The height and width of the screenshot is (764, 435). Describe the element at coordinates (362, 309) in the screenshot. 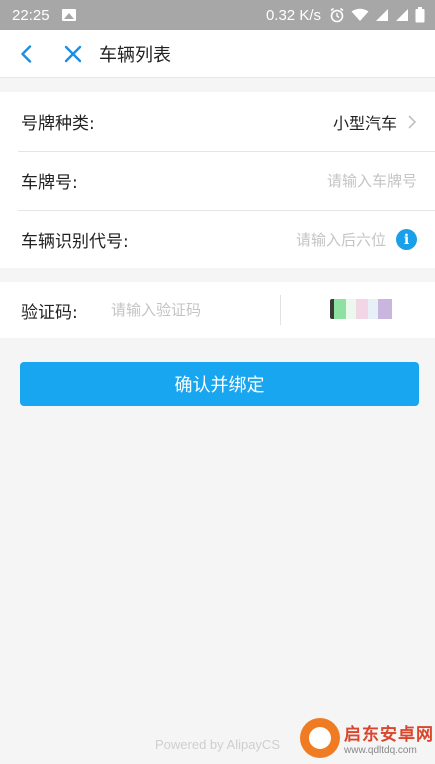

I see `captcha-image` at that location.